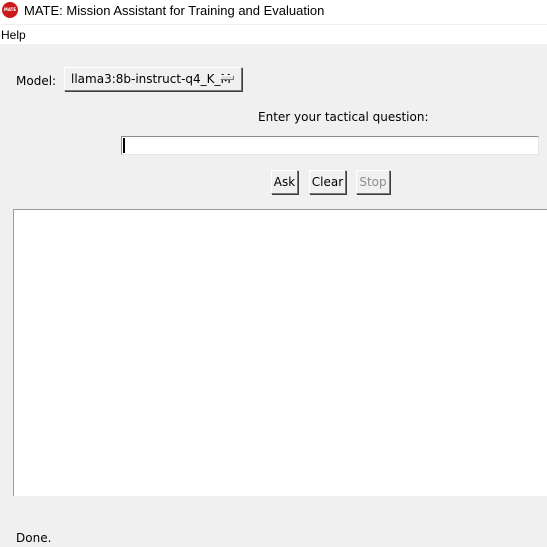 This screenshot has width=547, height=547. I want to click on model-selected-value: llama3:8b-instruct-q4_K_M, so click(151, 79).